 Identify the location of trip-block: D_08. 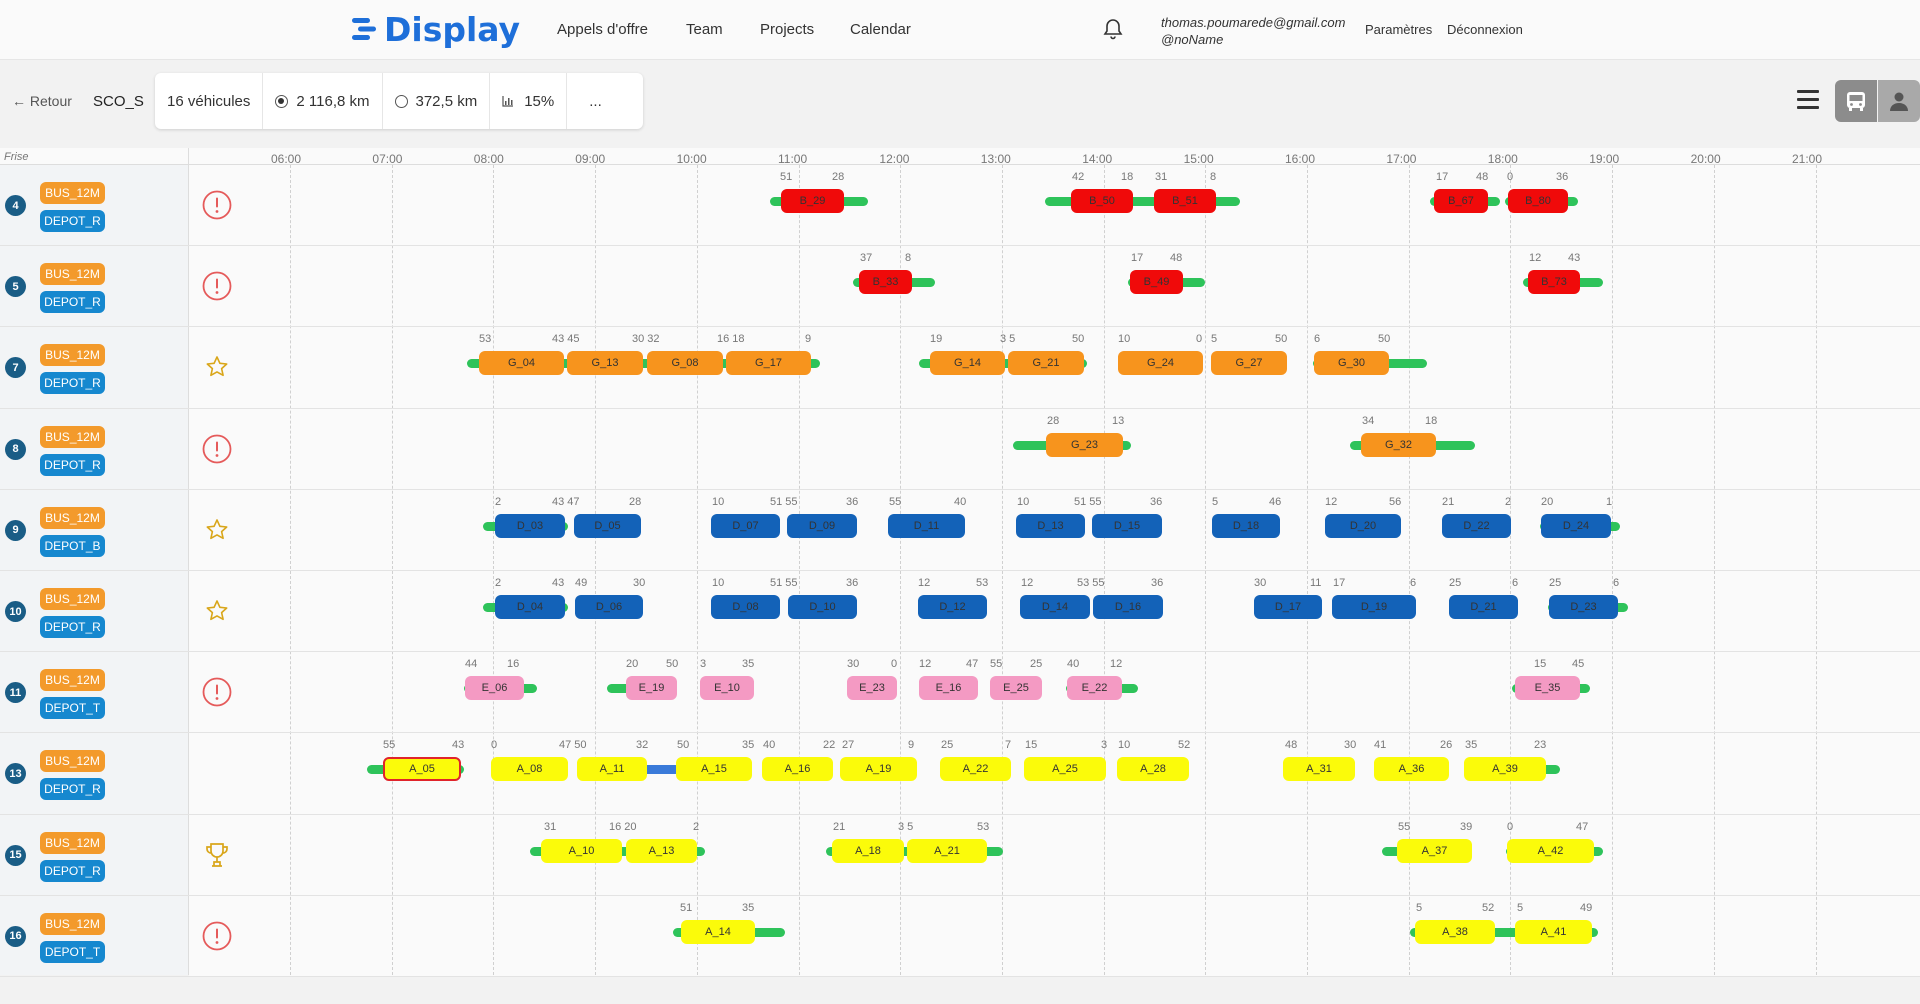
(745, 607).